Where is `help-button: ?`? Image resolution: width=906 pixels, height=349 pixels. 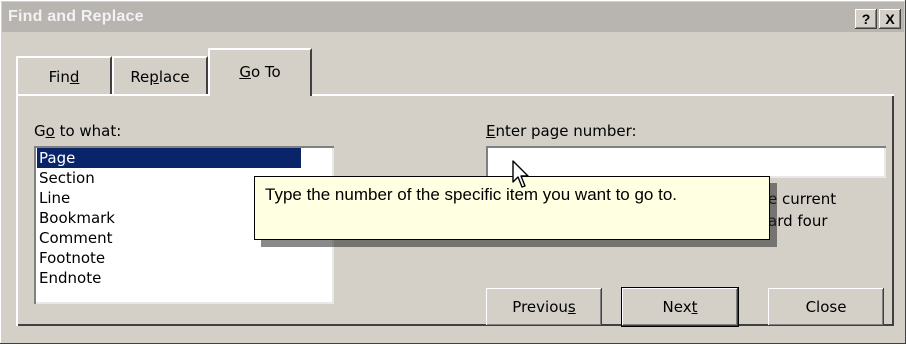 help-button: ? is located at coordinates (866, 19).